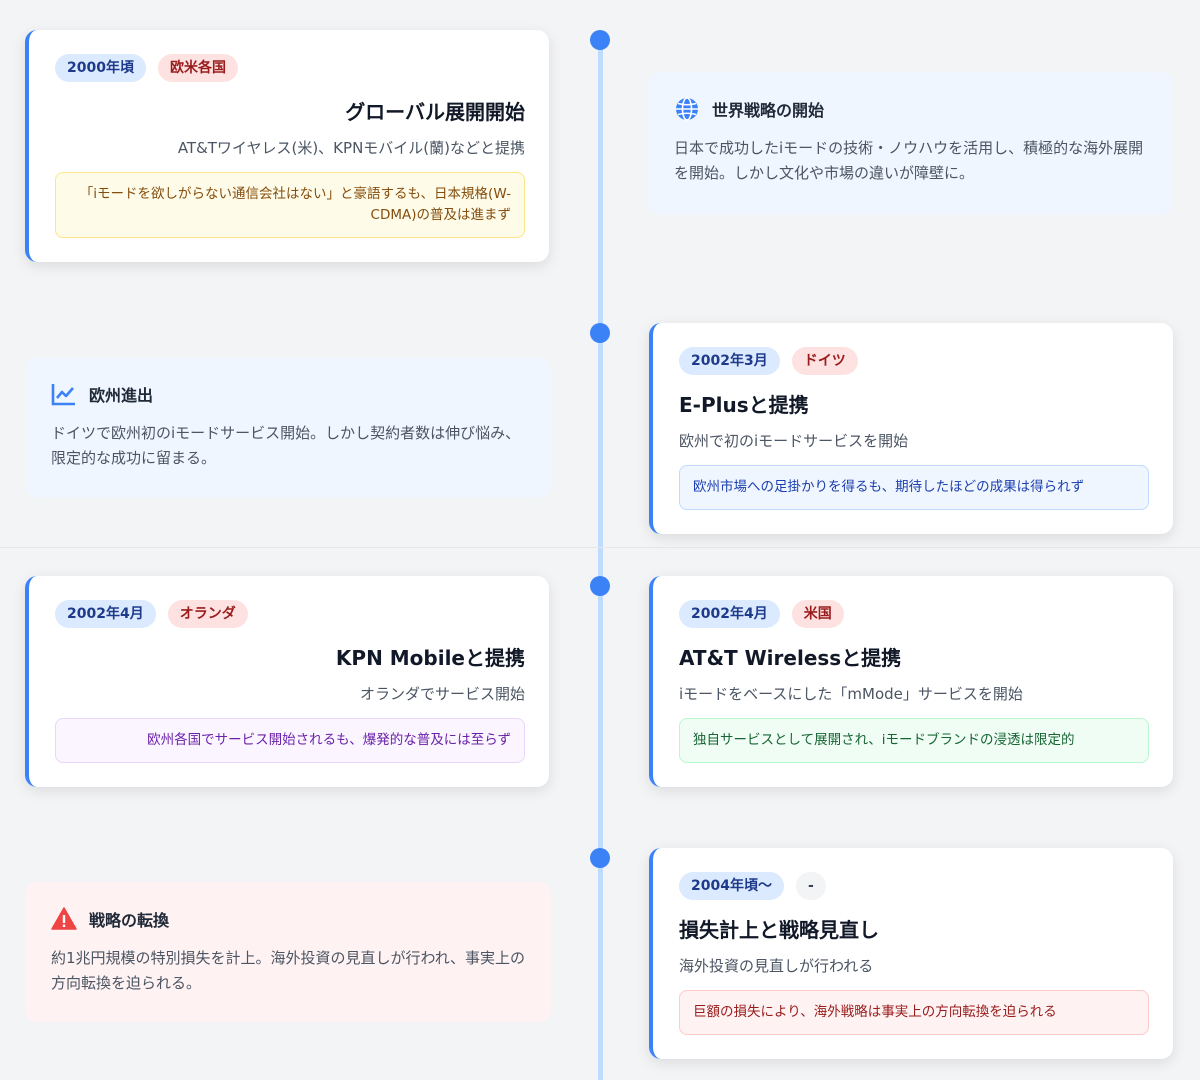 This screenshot has height=1080, width=1200. I want to click on event-badges: 2000年頃 欧米各国, so click(290, 68).